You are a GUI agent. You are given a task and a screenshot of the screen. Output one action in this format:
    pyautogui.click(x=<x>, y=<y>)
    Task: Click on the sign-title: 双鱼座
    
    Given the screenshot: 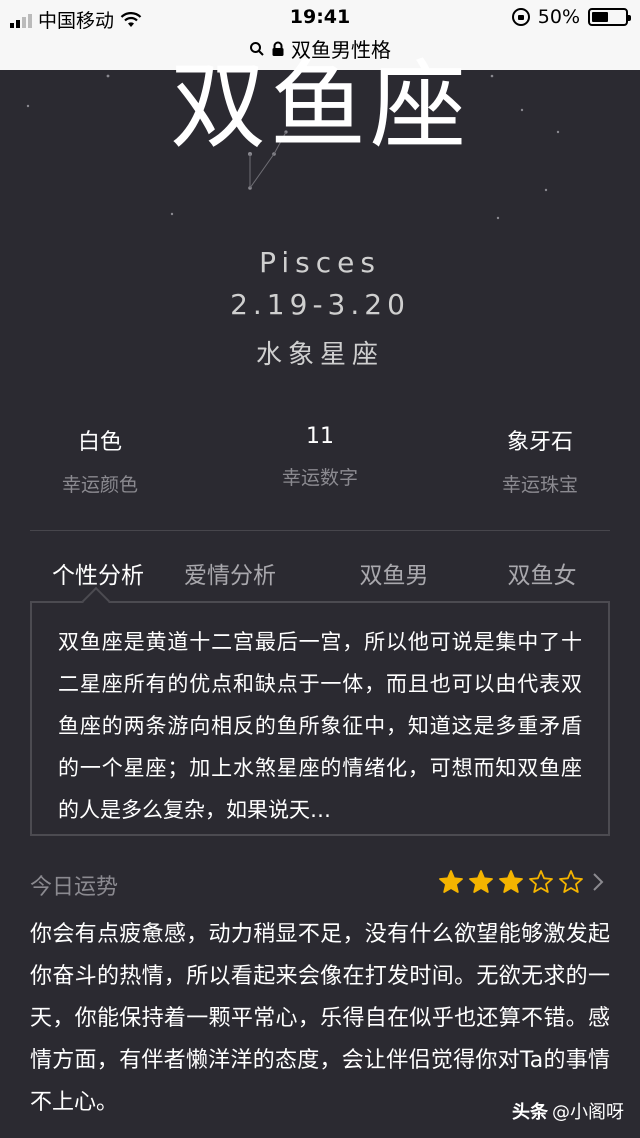 What is the action you would take?
    pyautogui.click(x=320, y=106)
    